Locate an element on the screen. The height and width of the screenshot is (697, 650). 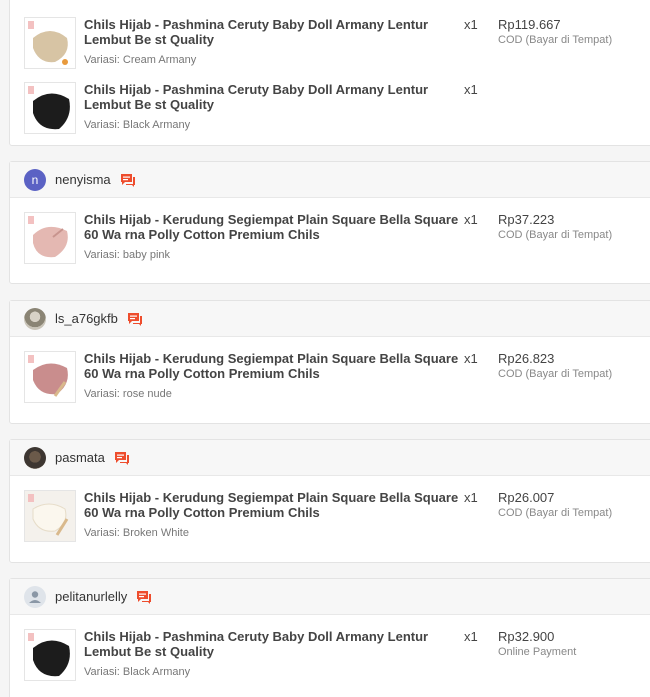
order-price: Rp37.223 is located at coordinates (526, 219).